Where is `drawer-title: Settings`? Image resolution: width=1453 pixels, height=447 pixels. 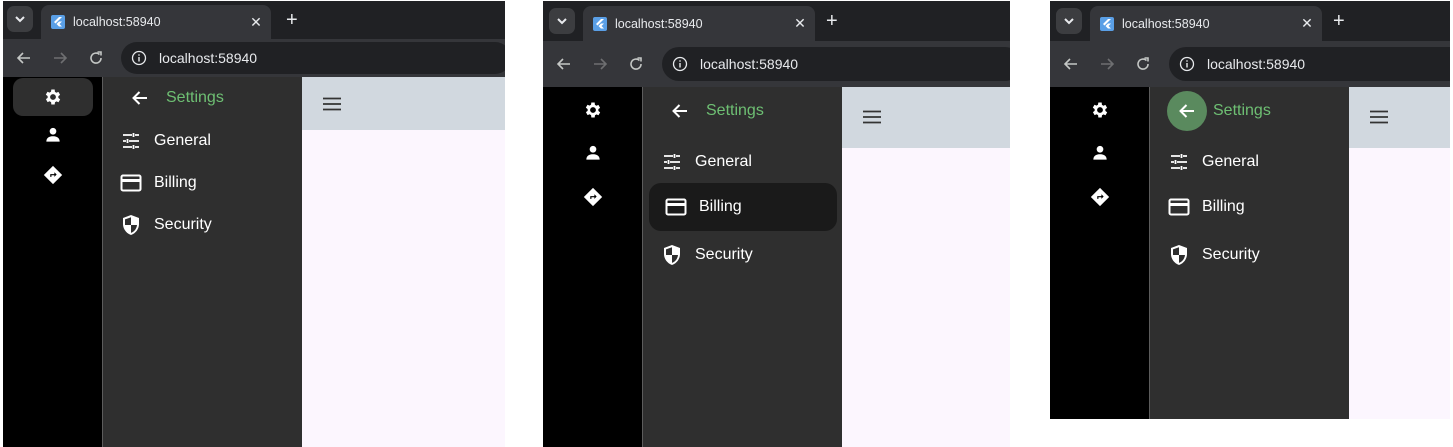
drawer-title: Settings is located at coordinates (1242, 110).